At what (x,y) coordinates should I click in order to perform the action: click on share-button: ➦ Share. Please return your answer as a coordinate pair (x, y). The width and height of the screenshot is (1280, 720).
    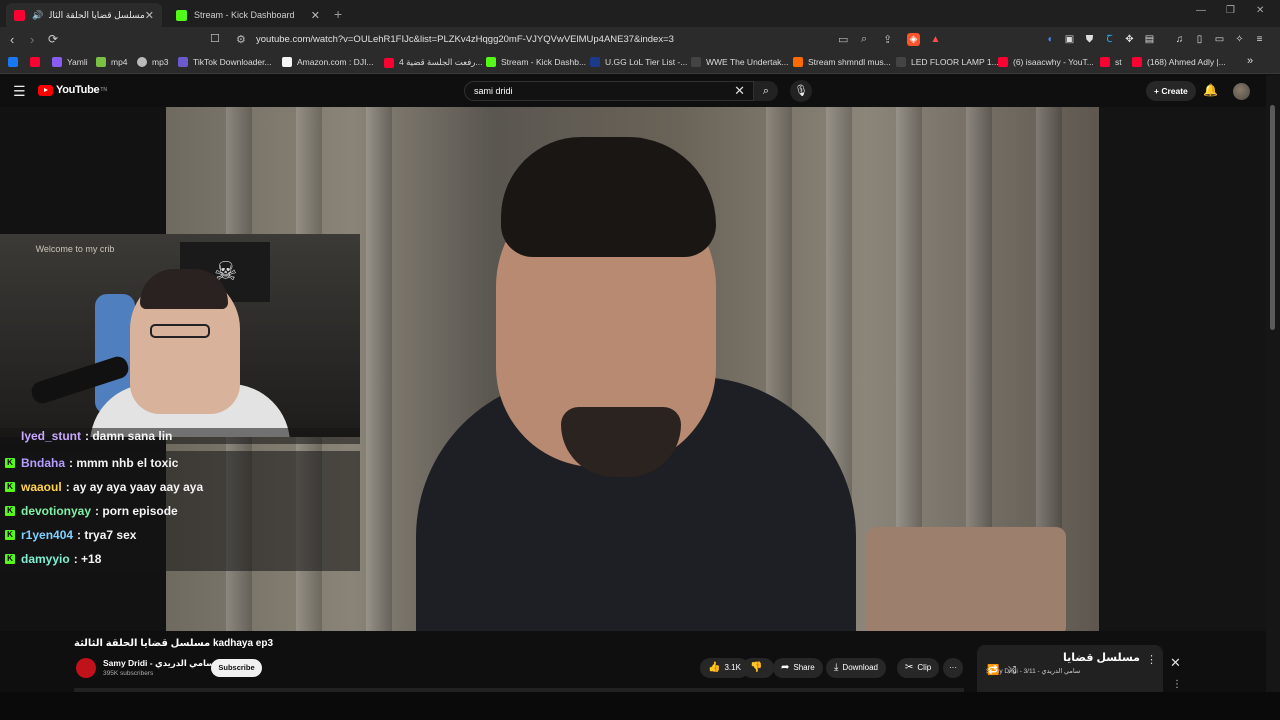
    Looking at the image, I should click on (798, 668).